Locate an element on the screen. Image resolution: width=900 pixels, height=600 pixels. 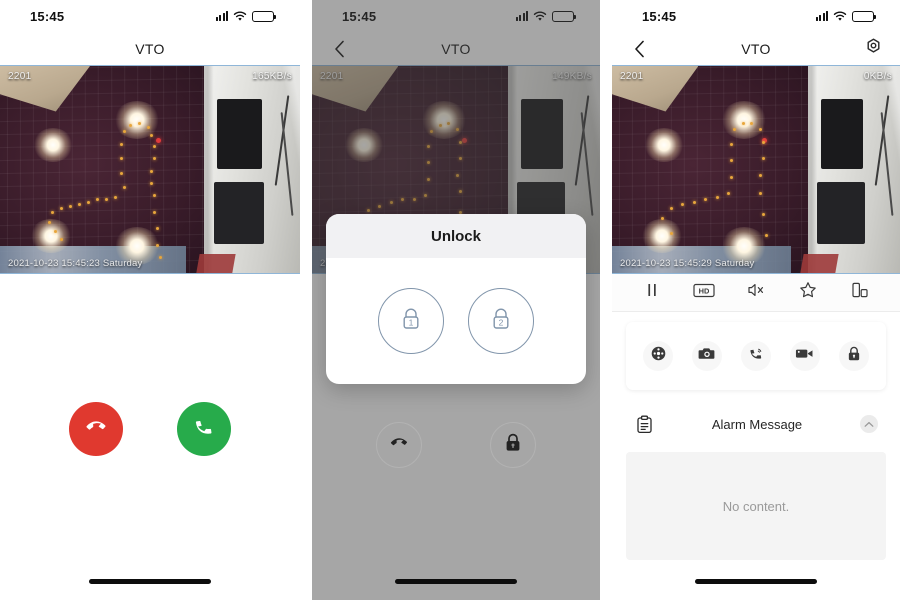
decline-call-button is located at coordinates (96, 429).